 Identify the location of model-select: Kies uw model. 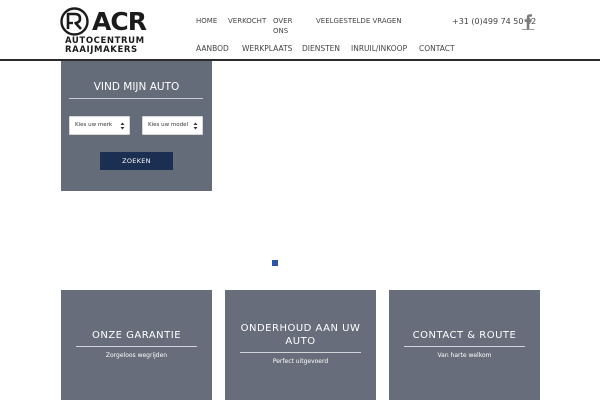
(172, 125).